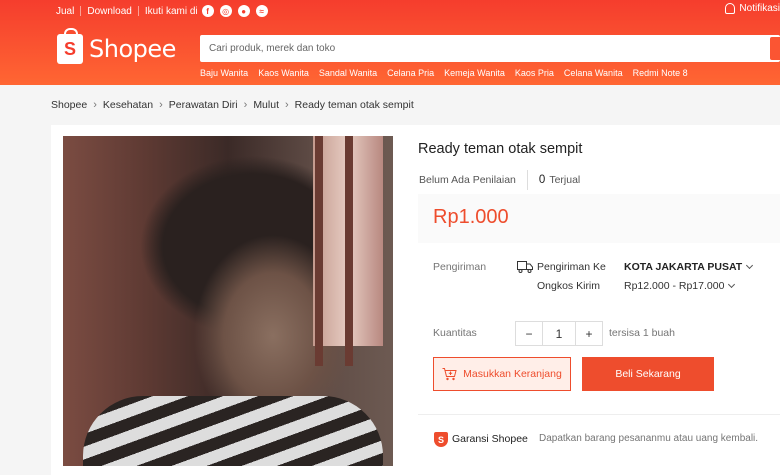  I want to click on instagram-icon: ◎, so click(225, 11).